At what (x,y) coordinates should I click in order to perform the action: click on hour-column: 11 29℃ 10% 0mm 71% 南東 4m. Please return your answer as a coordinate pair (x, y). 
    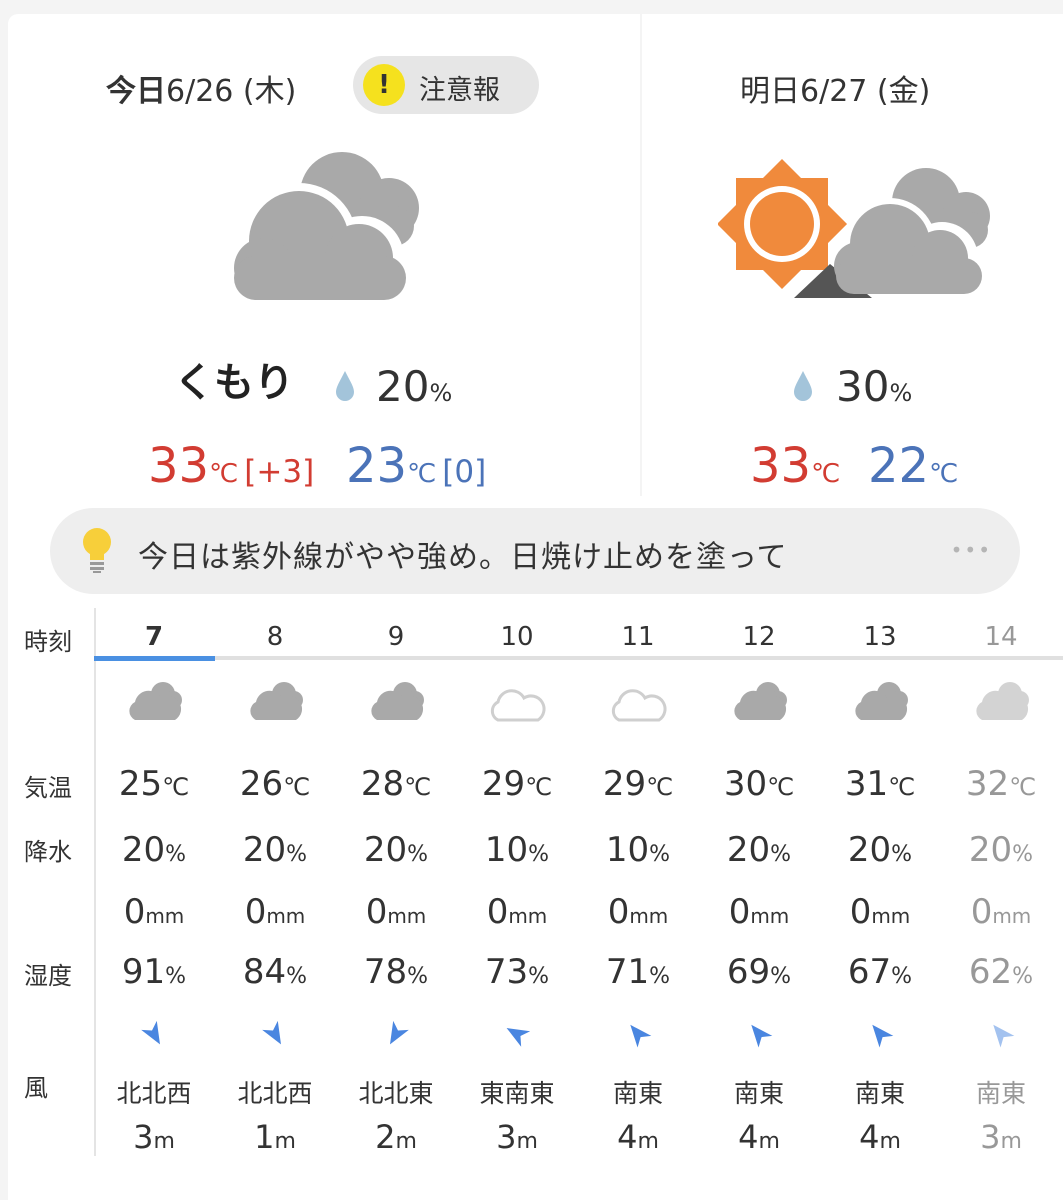
    Looking at the image, I should click on (638, 846).